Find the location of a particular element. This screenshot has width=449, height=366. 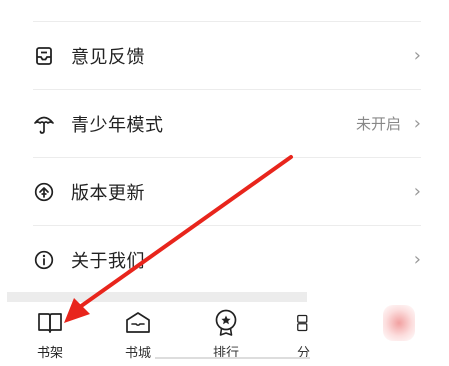

feedback-tray-icon is located at coordinates (44, 56).